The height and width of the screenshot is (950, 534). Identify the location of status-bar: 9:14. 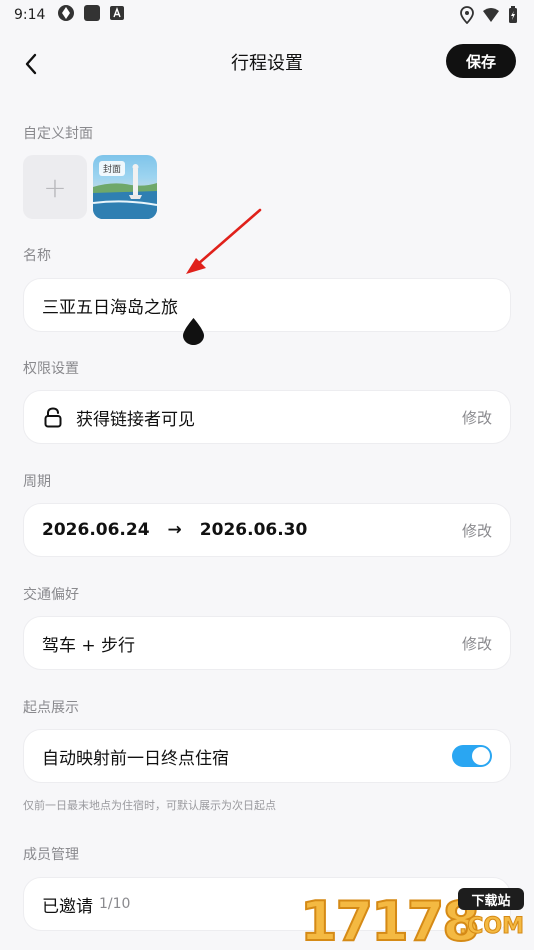
(267, 15).